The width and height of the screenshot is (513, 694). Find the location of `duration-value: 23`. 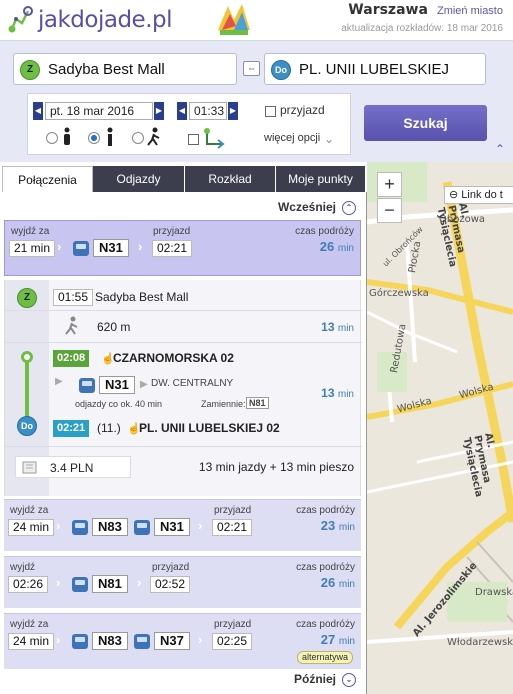

duration-value: 23 is located at coordinates (328, 525).